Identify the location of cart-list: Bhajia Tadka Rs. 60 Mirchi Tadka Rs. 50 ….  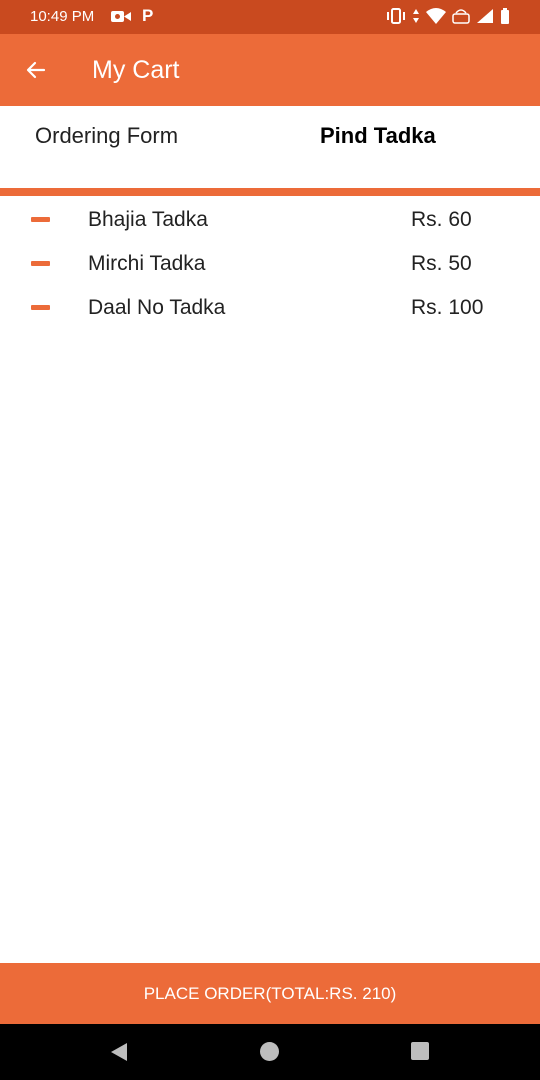
(270, 264).